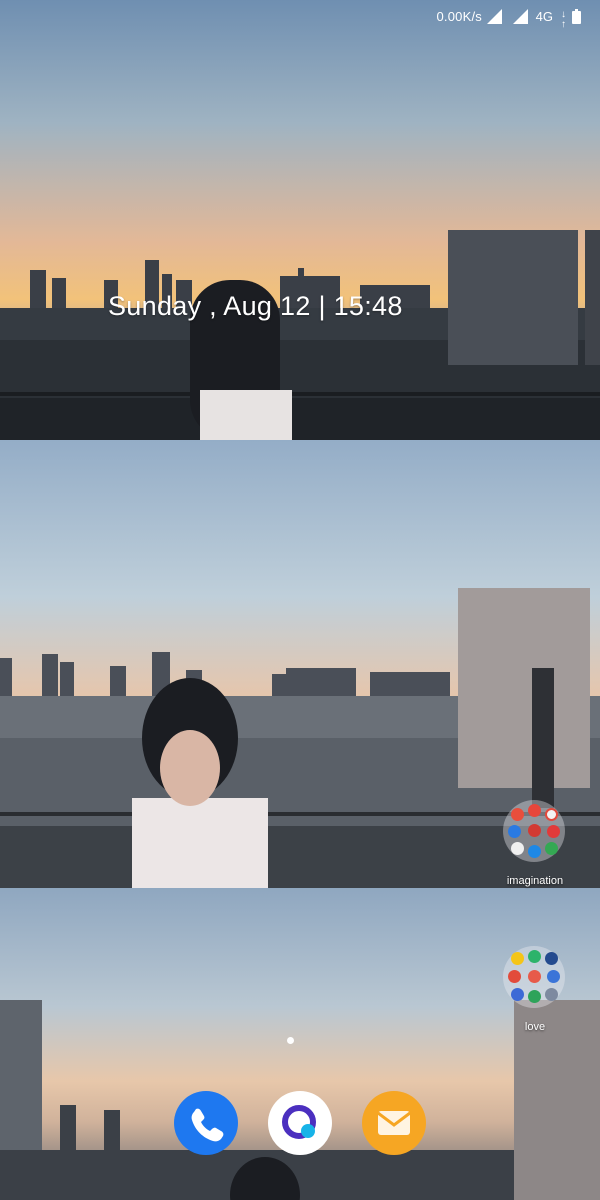 This screenshot has height=1200, width=600. I want to click on folder-label: love, so click(535, 1027).